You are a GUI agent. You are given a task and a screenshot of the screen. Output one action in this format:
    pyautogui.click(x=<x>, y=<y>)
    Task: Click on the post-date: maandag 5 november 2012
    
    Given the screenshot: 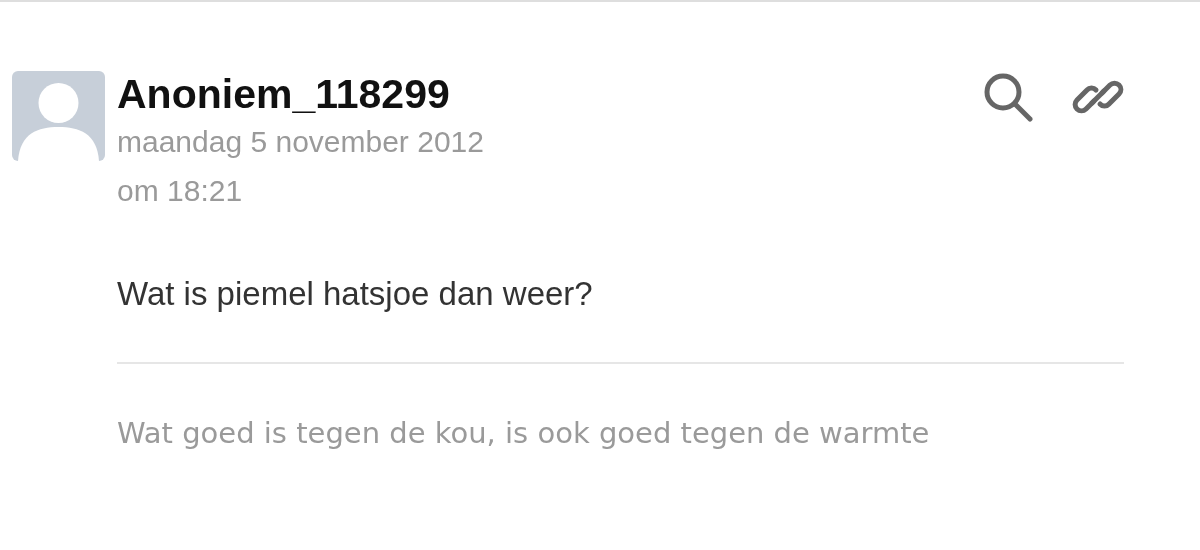 What is the action you would take?
    pyautogui.click(x=301, y=142)
    